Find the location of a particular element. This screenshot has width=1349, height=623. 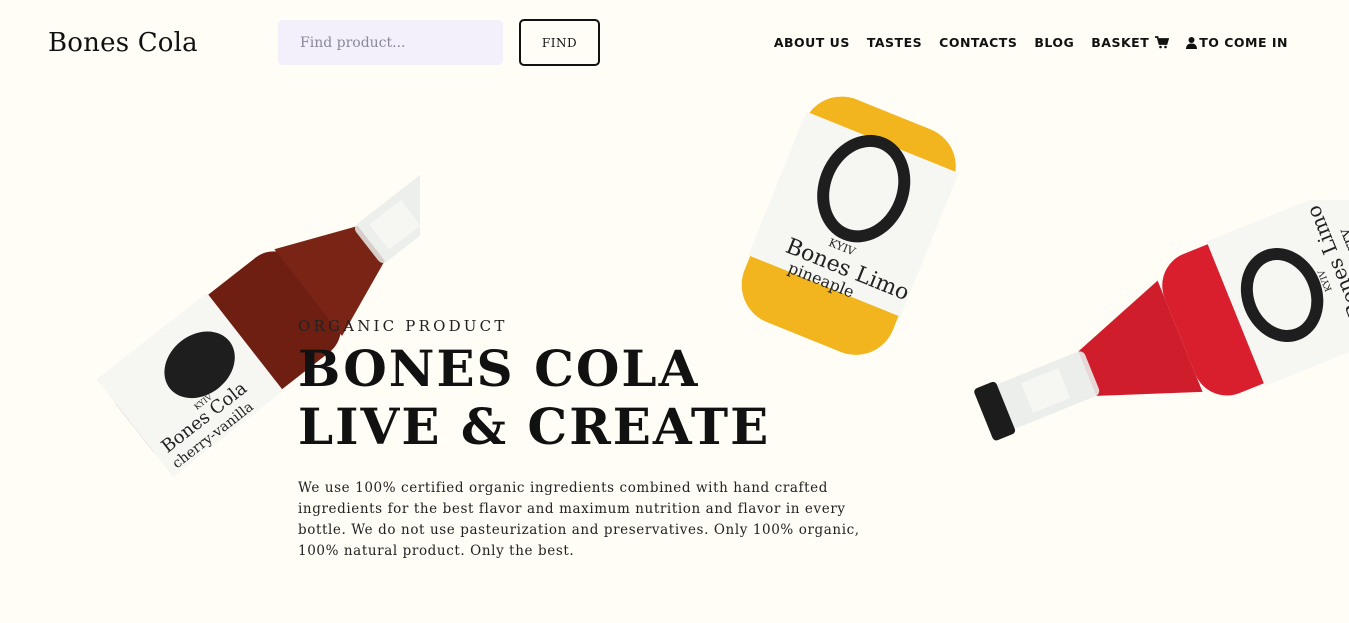

hero-eyebrow: ORGANIC PRODUCT is located at coordinates (403, 326).